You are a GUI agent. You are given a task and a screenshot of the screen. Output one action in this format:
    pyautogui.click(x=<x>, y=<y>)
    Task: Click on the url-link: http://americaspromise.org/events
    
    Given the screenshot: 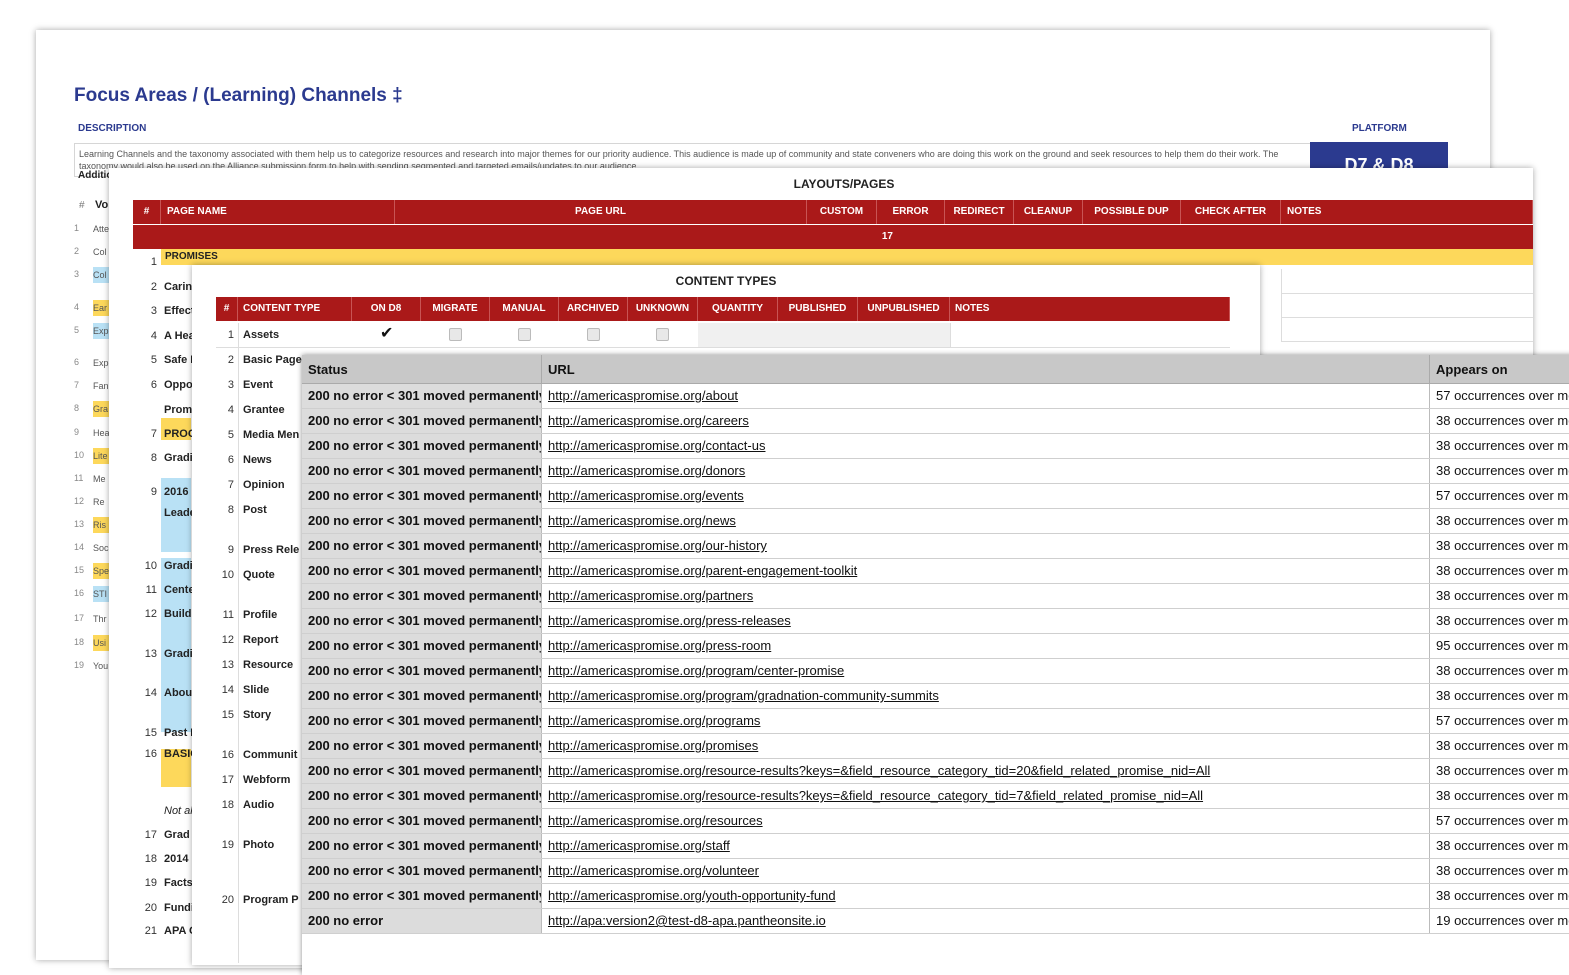 What is the action you would take?
    pyautogui.click(x=986, y=496)
    